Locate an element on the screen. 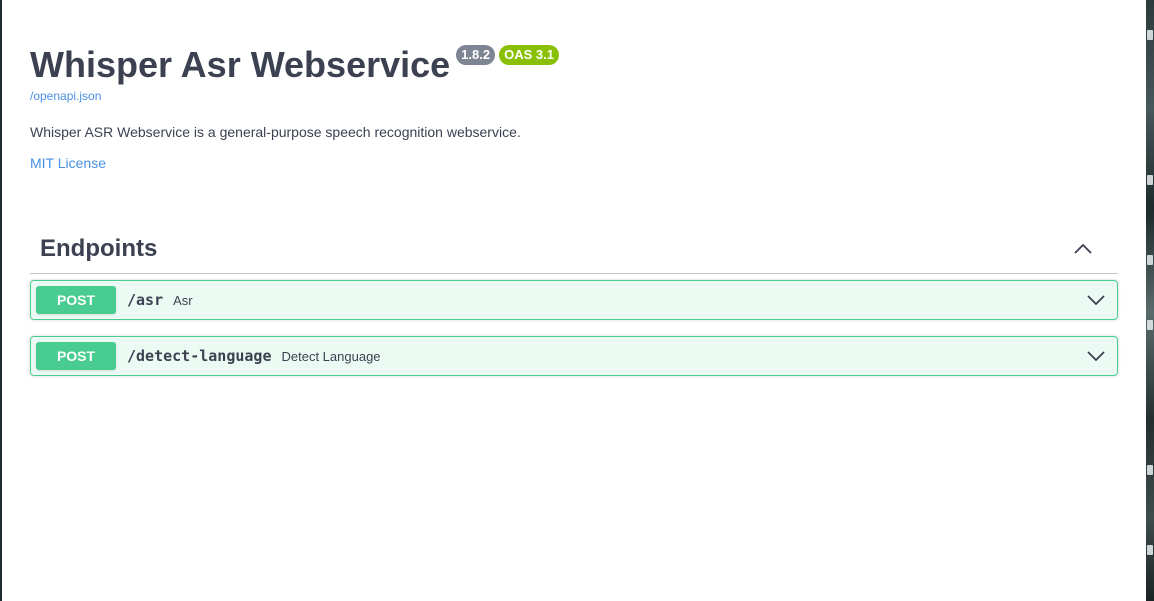 The width and height of the screenshot is (1154, 601). operation-post-asr: POST /asr Asr is located at coordinates (574, 300).